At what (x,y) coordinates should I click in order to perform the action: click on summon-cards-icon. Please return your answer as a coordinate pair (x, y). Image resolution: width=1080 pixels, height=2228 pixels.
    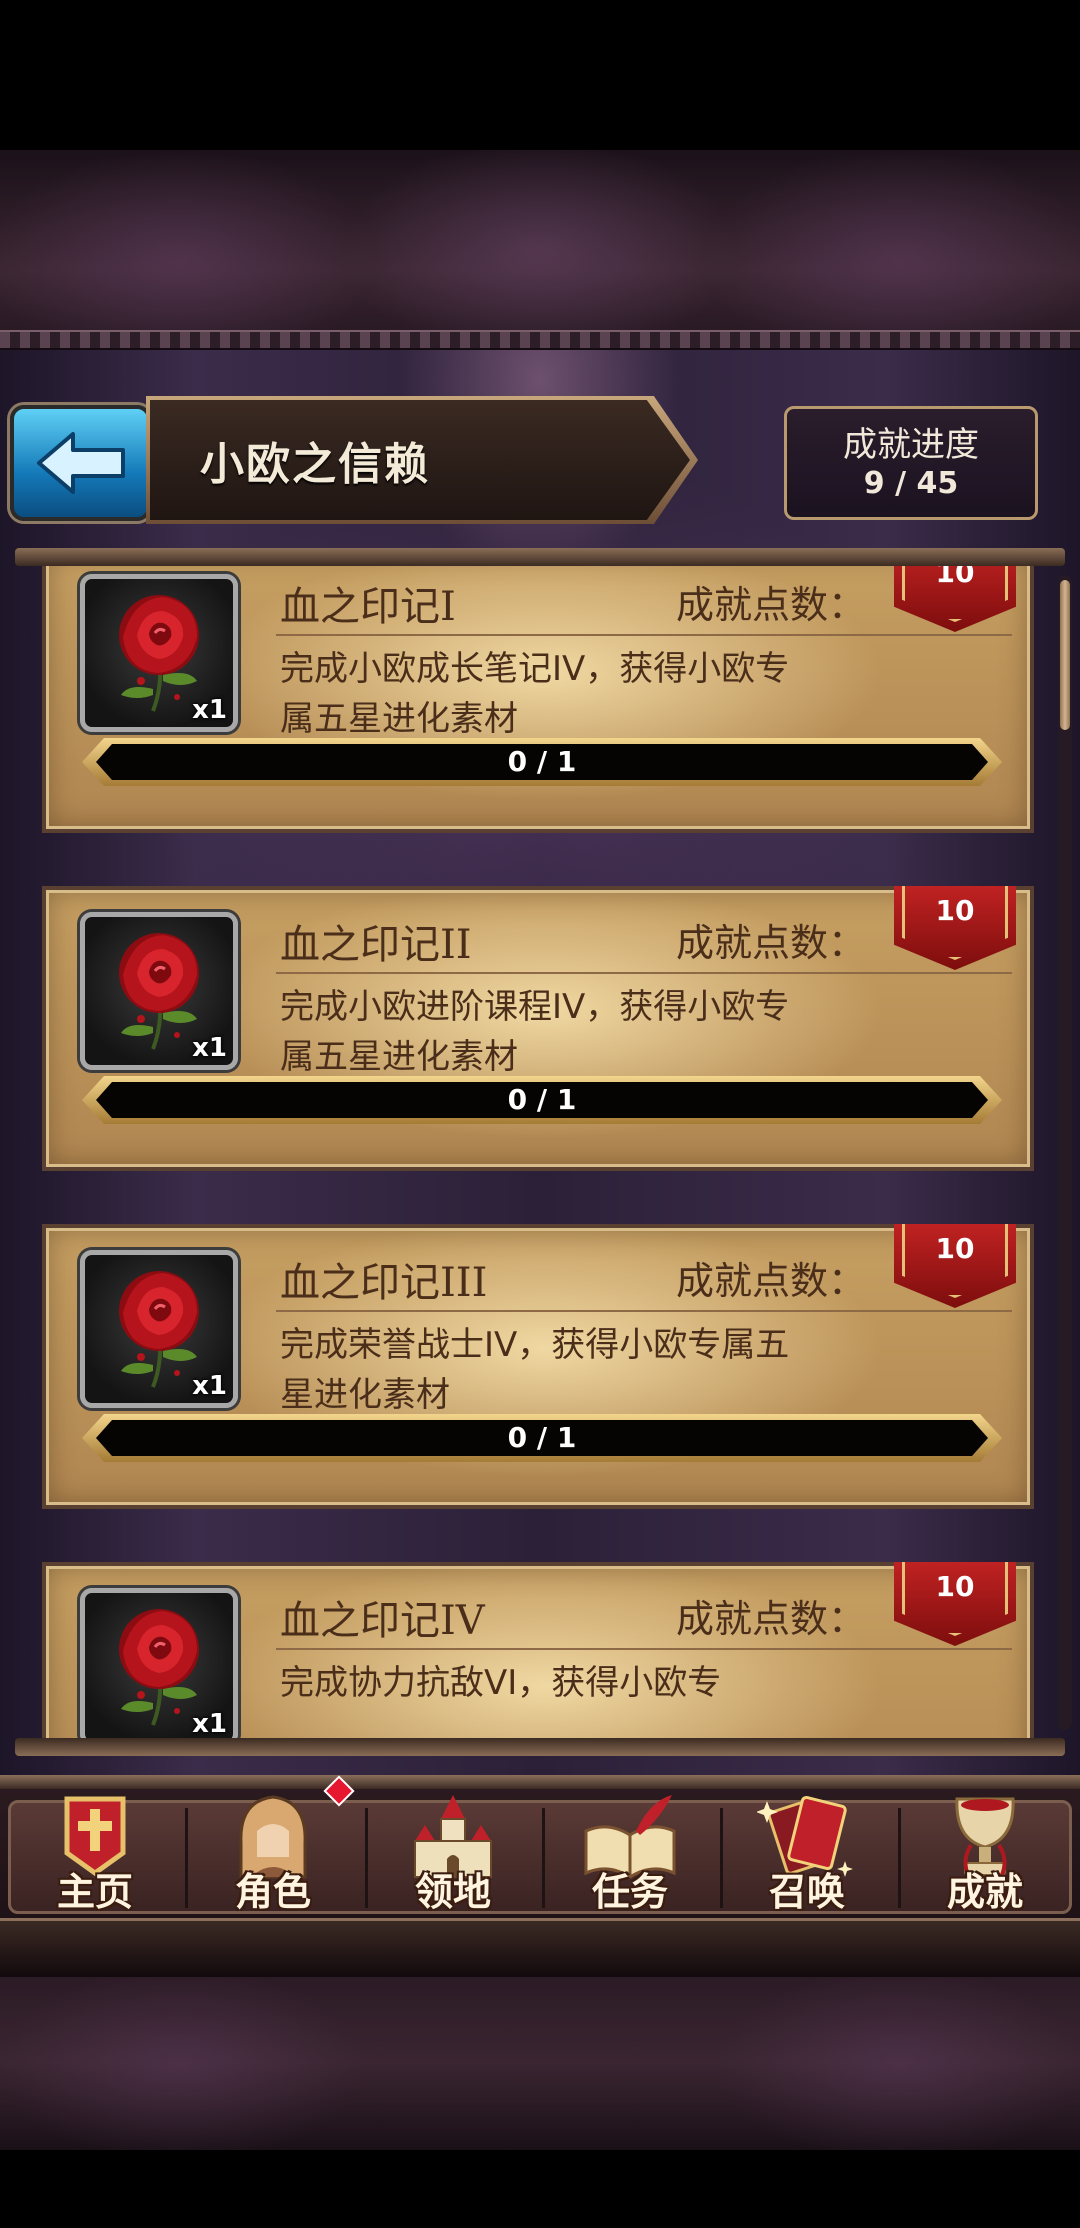
    Looking at the image, I should click on (806, 1836).